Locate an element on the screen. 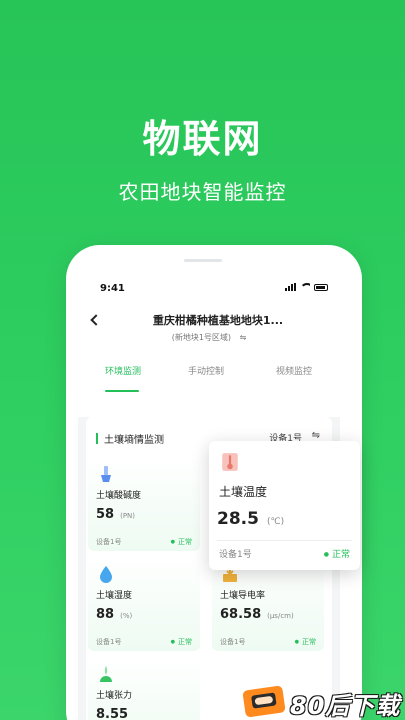  back-arrow-icon is located at coordinates (96, 320).